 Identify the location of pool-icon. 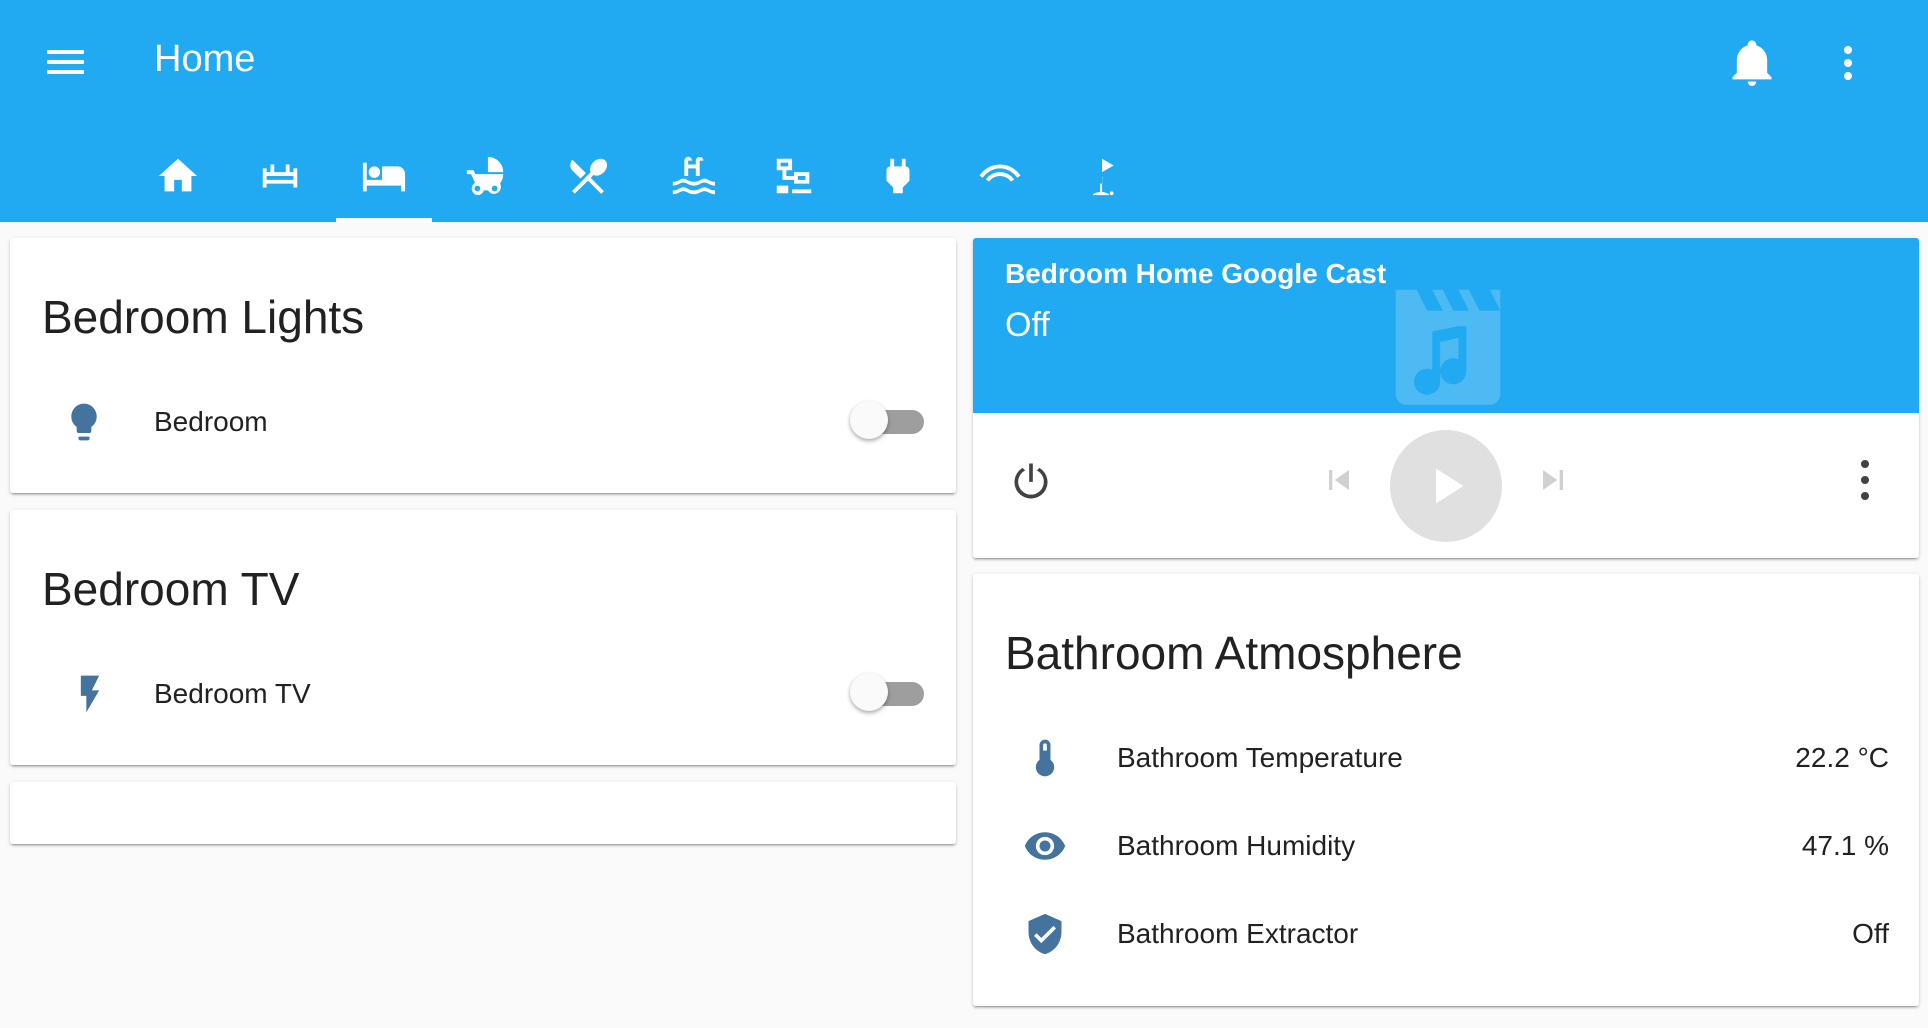
(693, 175).